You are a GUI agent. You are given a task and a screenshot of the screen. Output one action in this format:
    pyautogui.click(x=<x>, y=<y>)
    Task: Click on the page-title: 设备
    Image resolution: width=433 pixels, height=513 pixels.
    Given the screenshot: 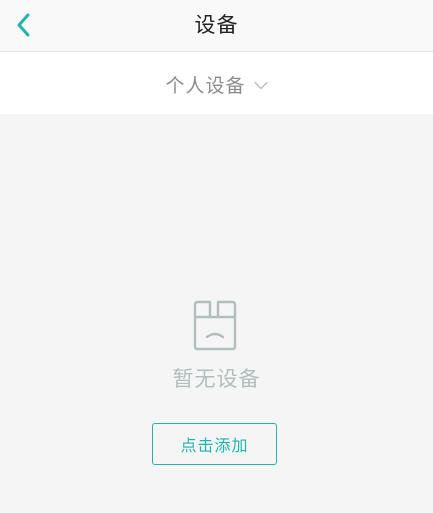 What is the action you would take?
    pyautogui.click(x=216, y=25)
    